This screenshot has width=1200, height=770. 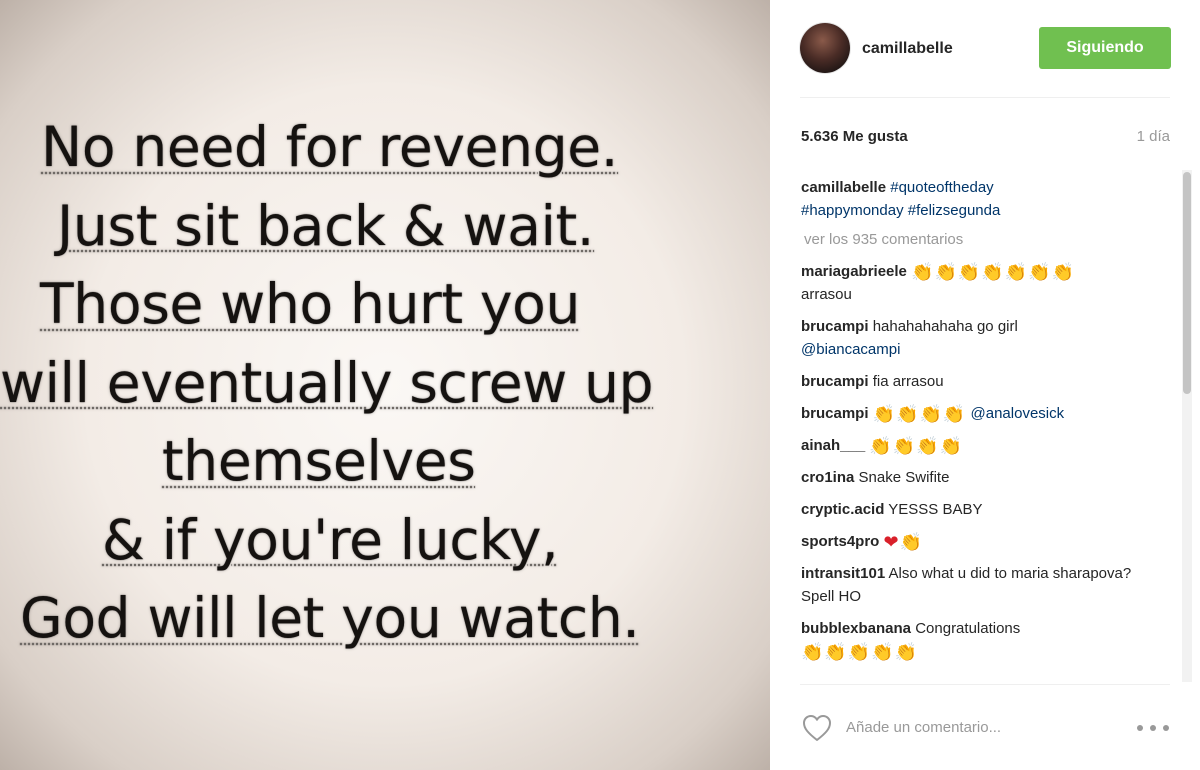 I want to click on comment-username: mariagabrieele, so click(x=854, y=271).